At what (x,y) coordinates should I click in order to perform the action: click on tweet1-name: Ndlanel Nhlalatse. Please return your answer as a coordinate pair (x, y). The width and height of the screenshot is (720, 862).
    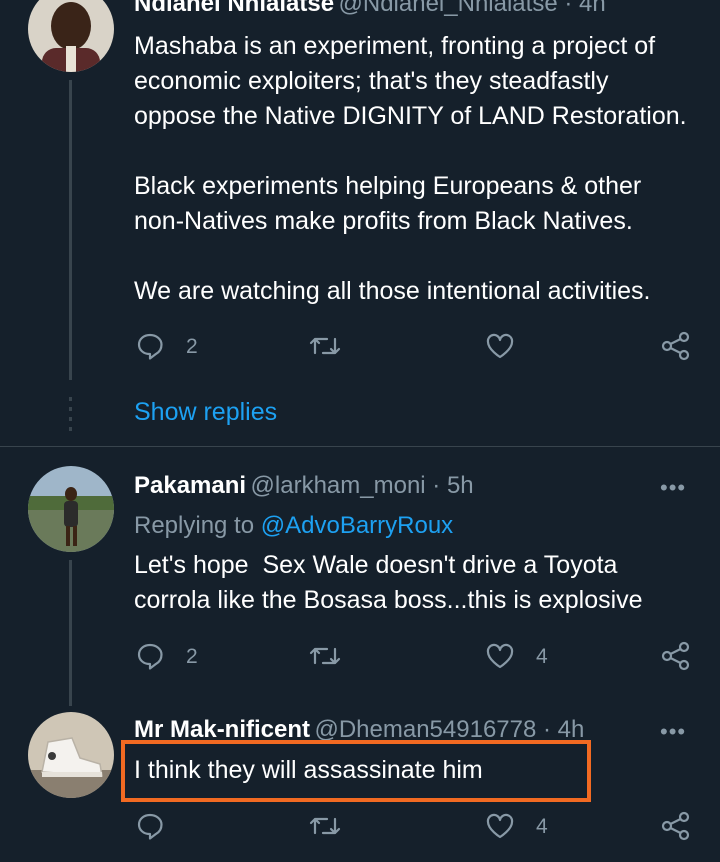
    Looking at the image, I should click on (234, 8).